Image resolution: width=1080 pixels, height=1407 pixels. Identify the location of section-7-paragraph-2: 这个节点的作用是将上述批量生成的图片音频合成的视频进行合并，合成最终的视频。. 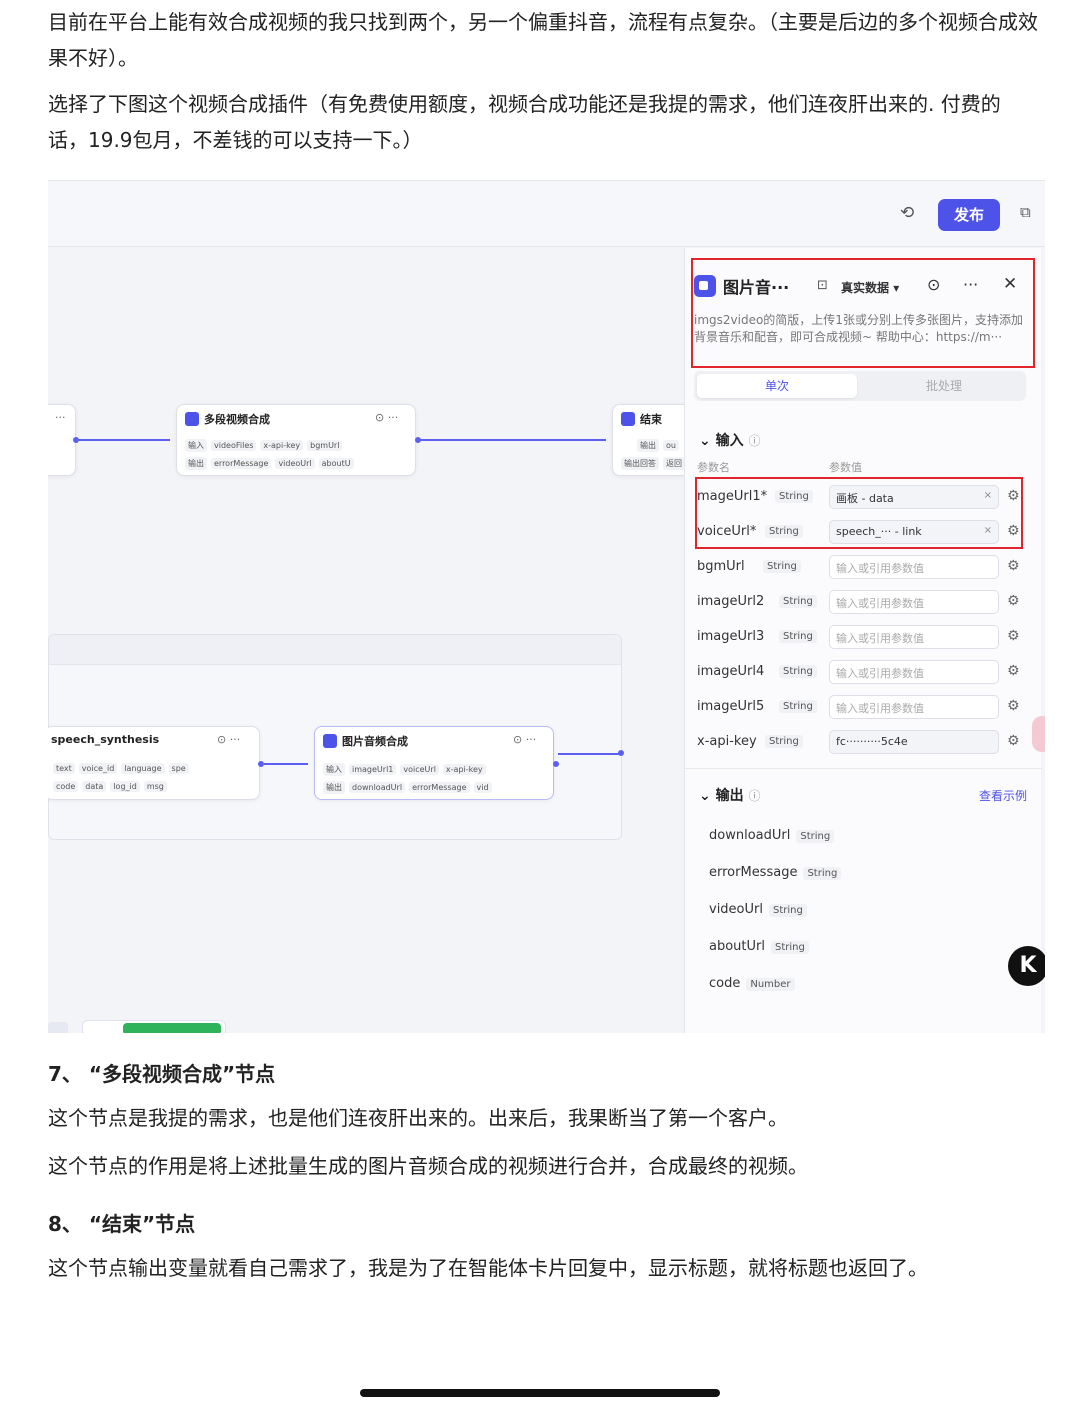
(428, 1166).